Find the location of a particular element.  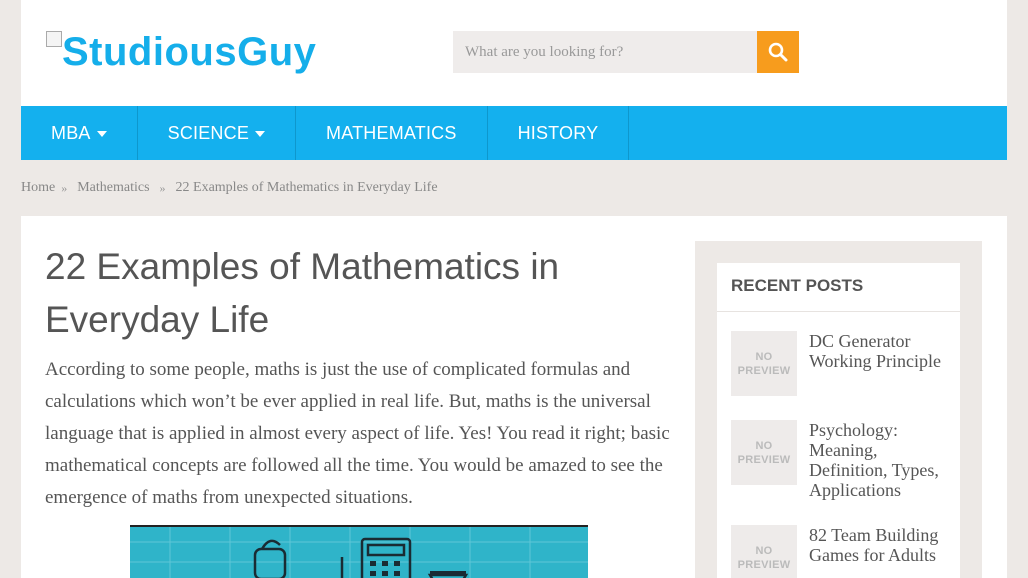

site-logo: StudiousGuy is located at coordinates (181, 52).